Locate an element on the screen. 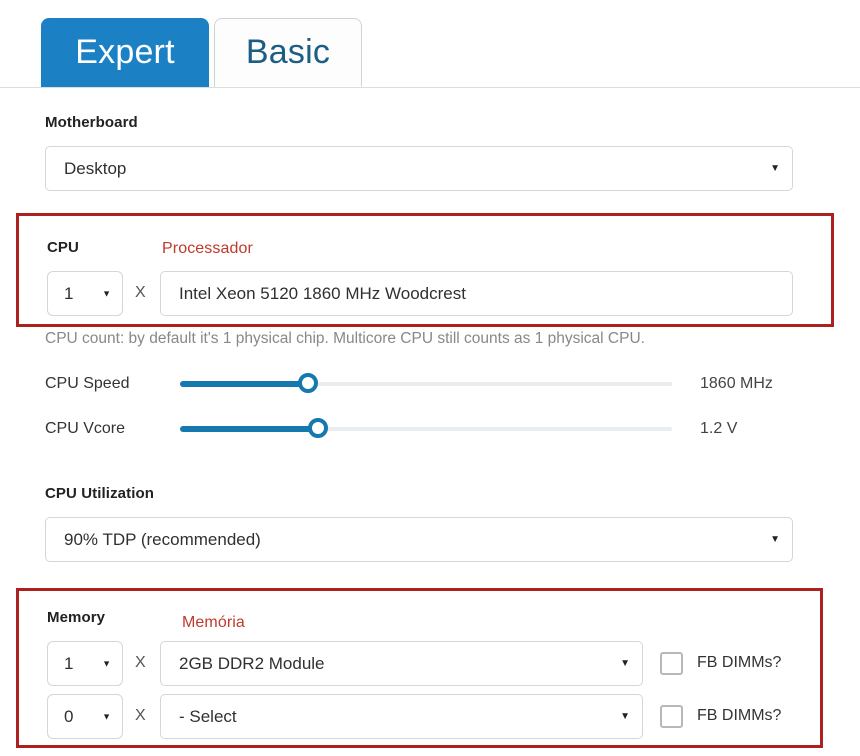 This screenshot has height=756, width=860. cpu-speed-slider-fill is located at coordinates (244, 384).